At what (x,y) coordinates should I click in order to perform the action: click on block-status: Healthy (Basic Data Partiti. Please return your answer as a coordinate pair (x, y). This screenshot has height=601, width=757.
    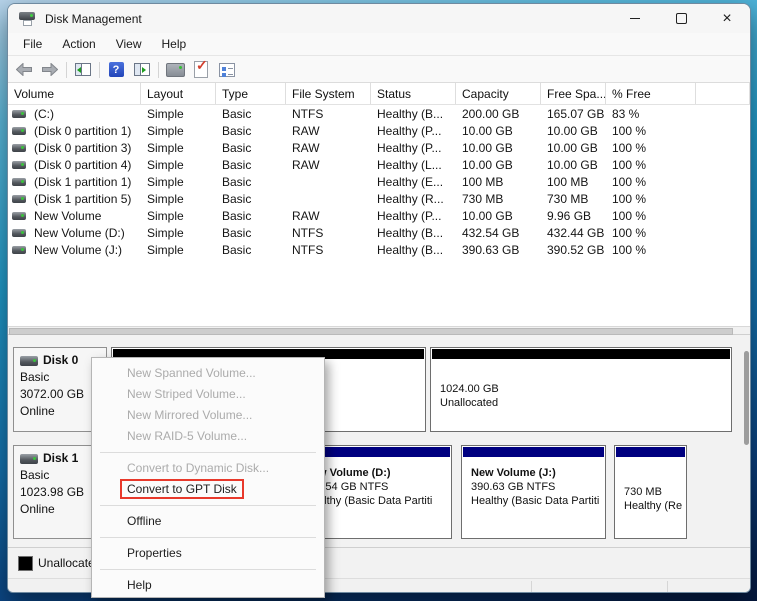
    Looking at the image, I should click on (535, 501).